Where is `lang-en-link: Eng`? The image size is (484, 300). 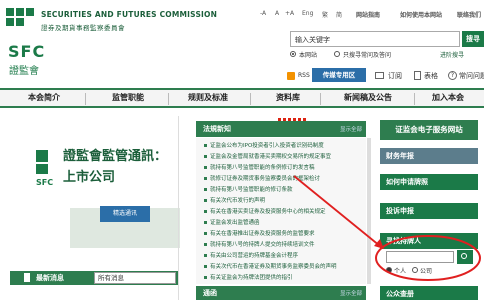
lang-en-link: Eng is located at coordinates (307, 13).